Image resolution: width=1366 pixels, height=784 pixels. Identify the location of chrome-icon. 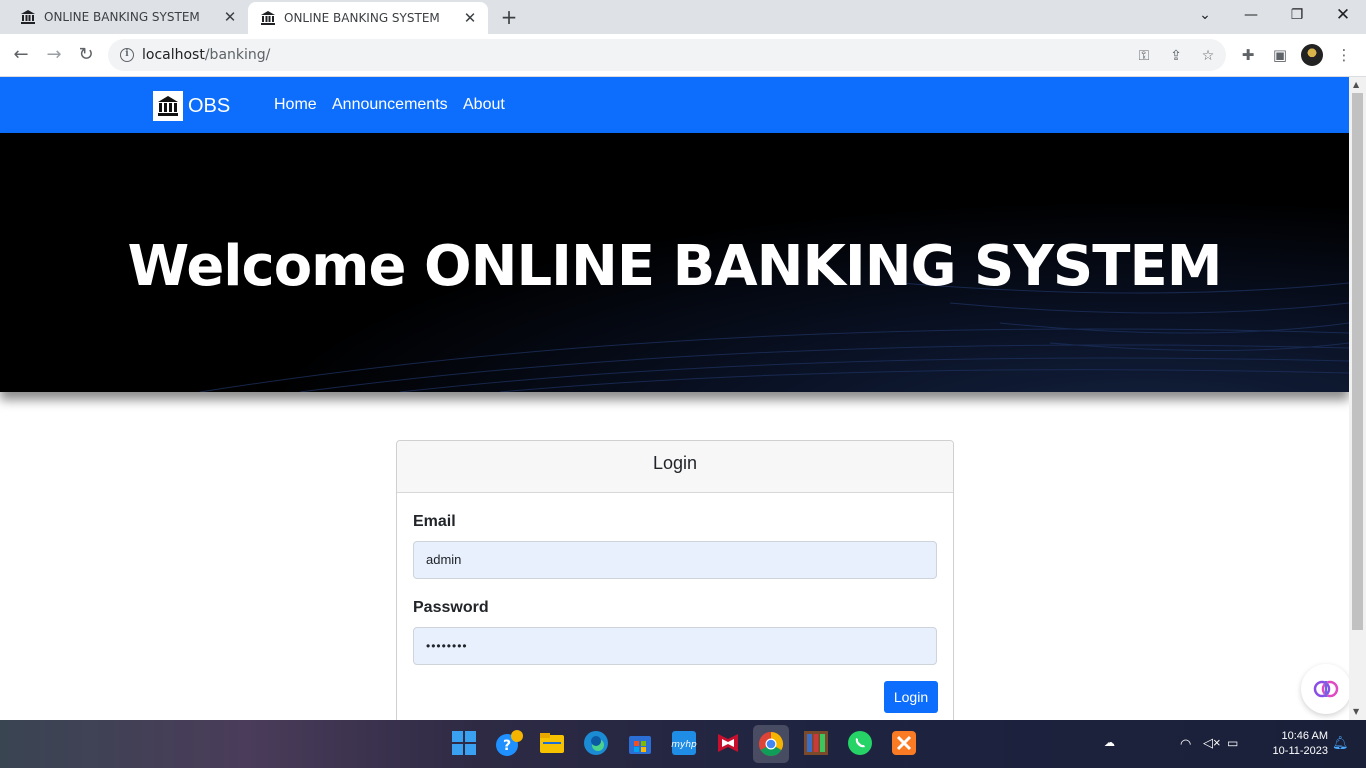
(771, 744).